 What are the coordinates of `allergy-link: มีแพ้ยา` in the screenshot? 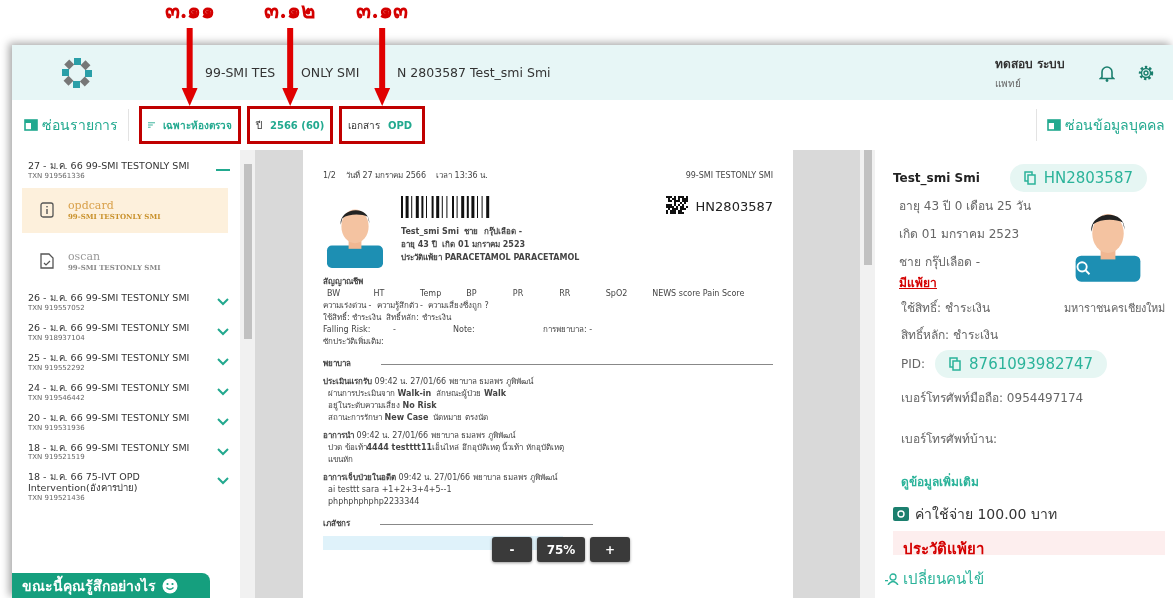 It's located at (965, 282).